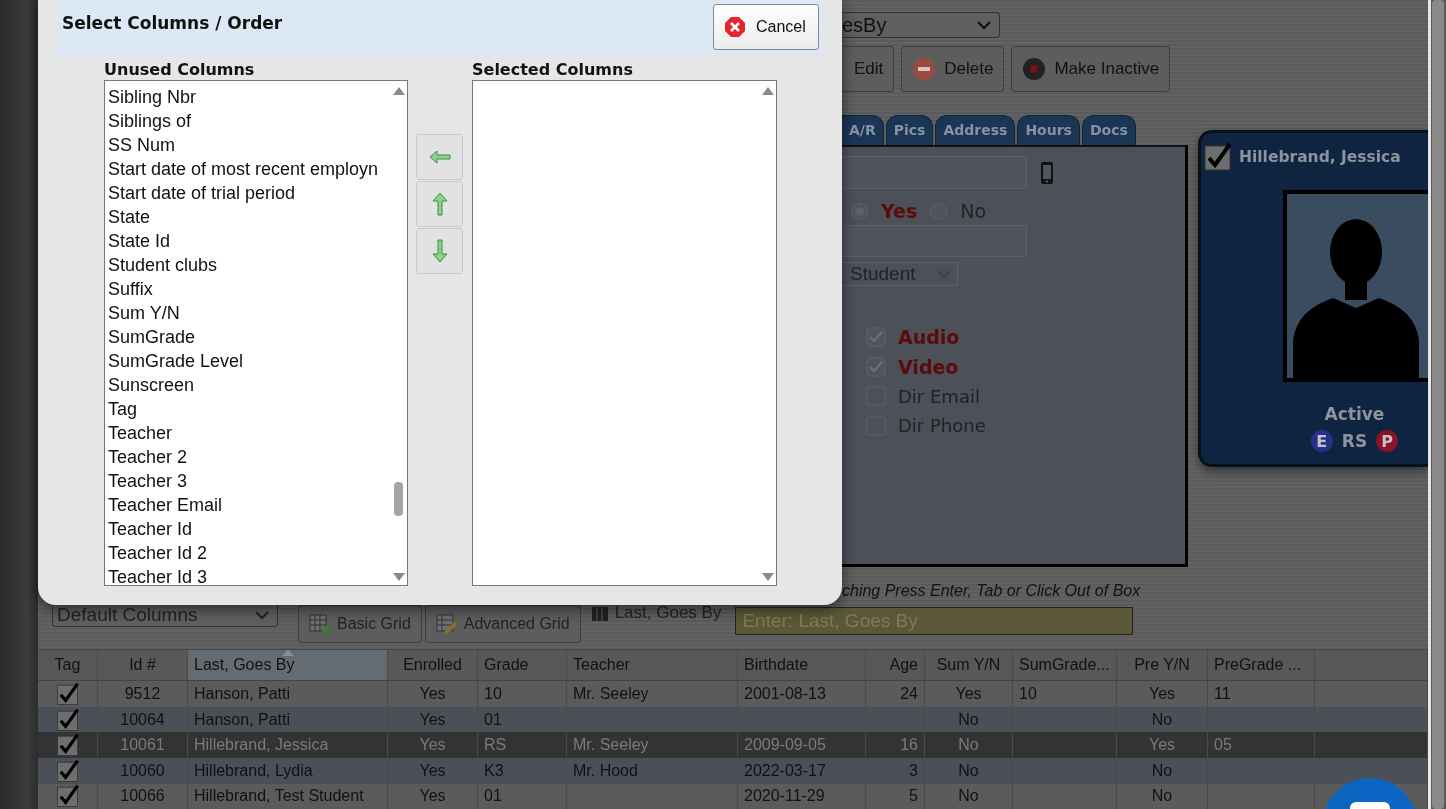 This screenshot has width=1446, height=809. I want to click on hint-text: ching Press Enter, Tab or Click Out of Box, so click(992, 591).